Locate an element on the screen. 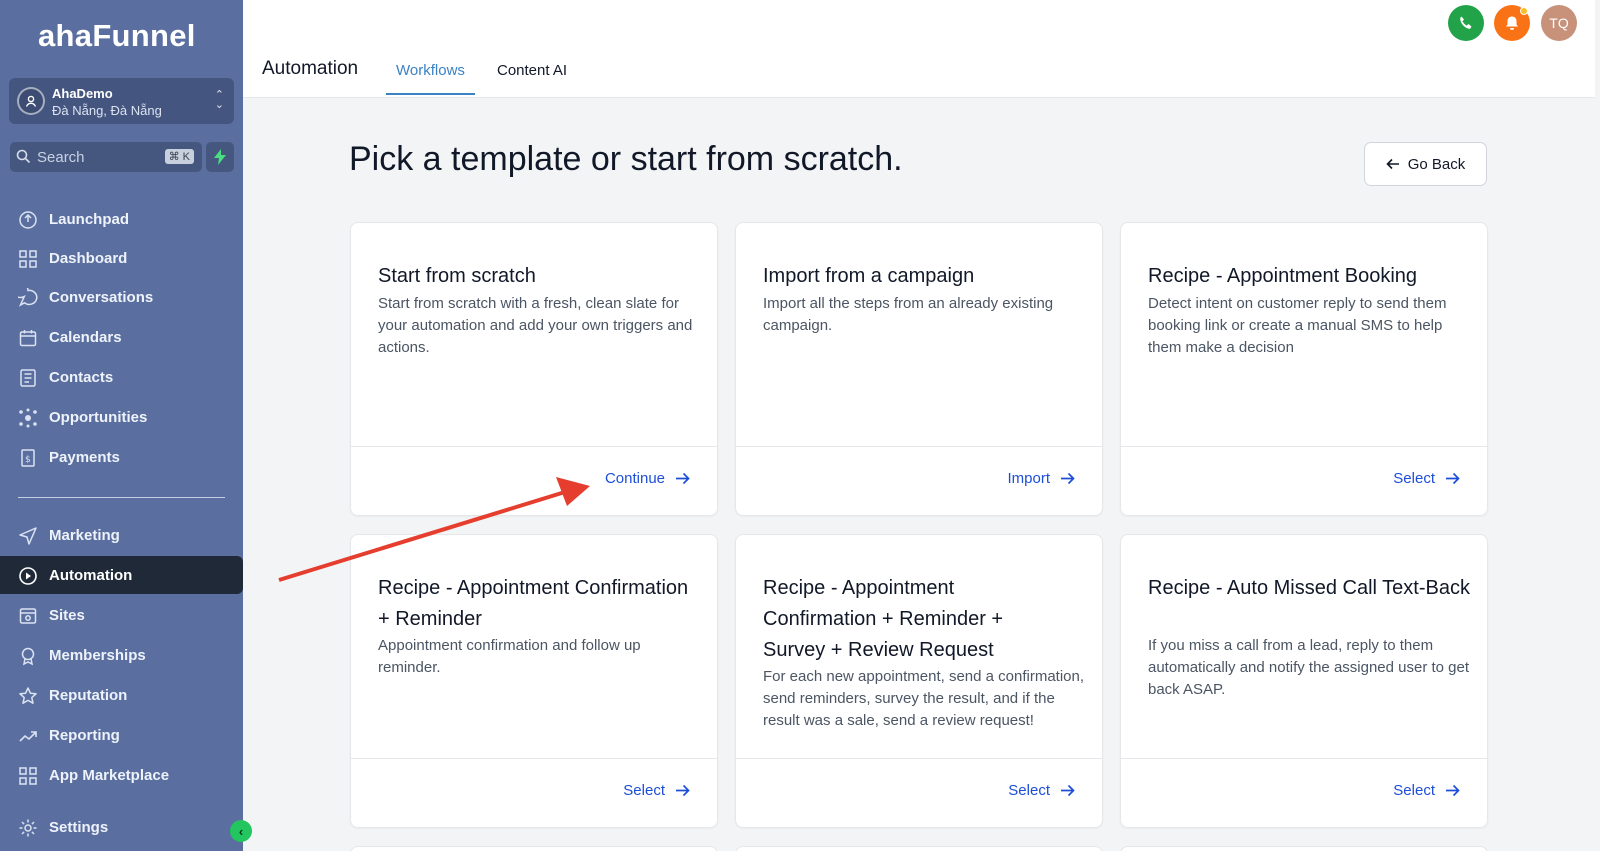 The image size is (1600, 851). sidebar-item-contacts: Contacts is located at coordinates (121, 377).